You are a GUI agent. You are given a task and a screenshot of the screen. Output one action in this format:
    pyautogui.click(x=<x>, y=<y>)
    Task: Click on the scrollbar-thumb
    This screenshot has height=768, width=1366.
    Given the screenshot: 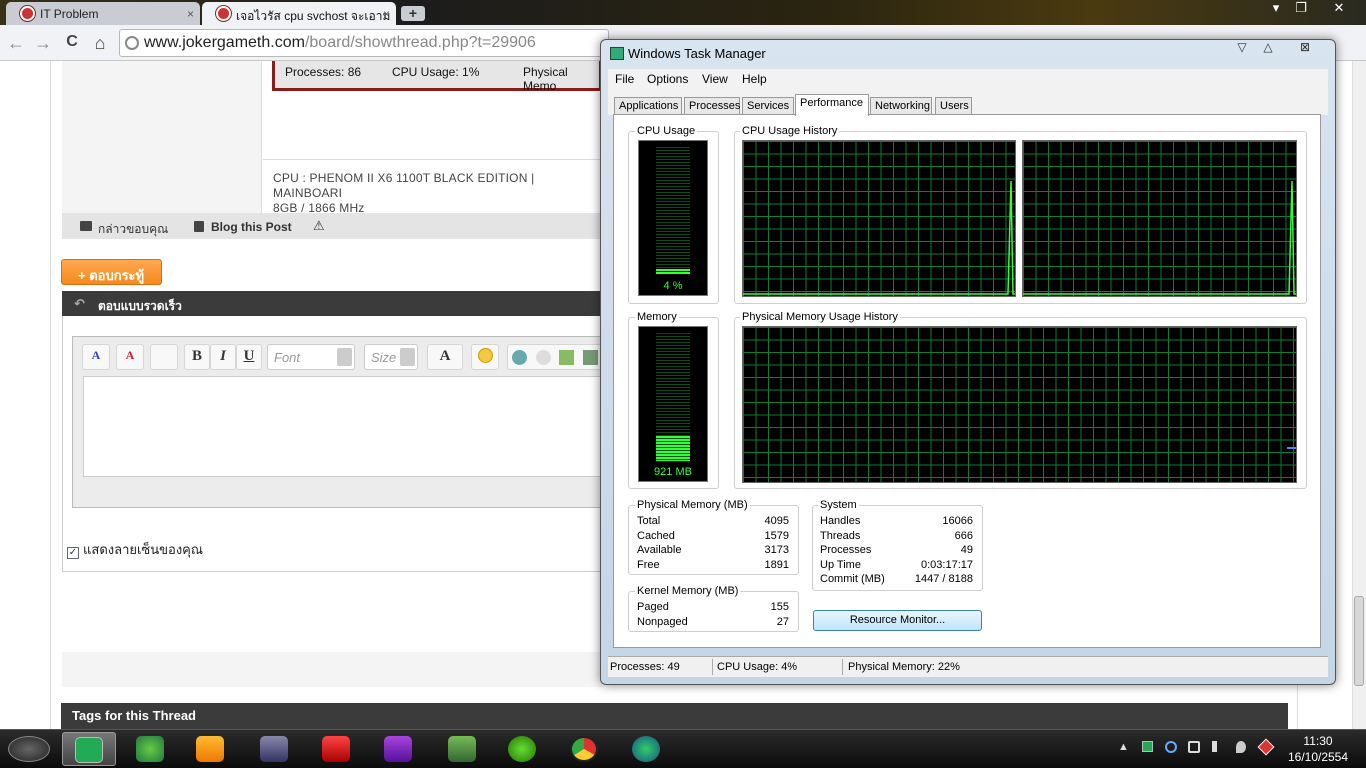 What is the action you would take?
    pyautogui.click(x=1359, y=641)
    